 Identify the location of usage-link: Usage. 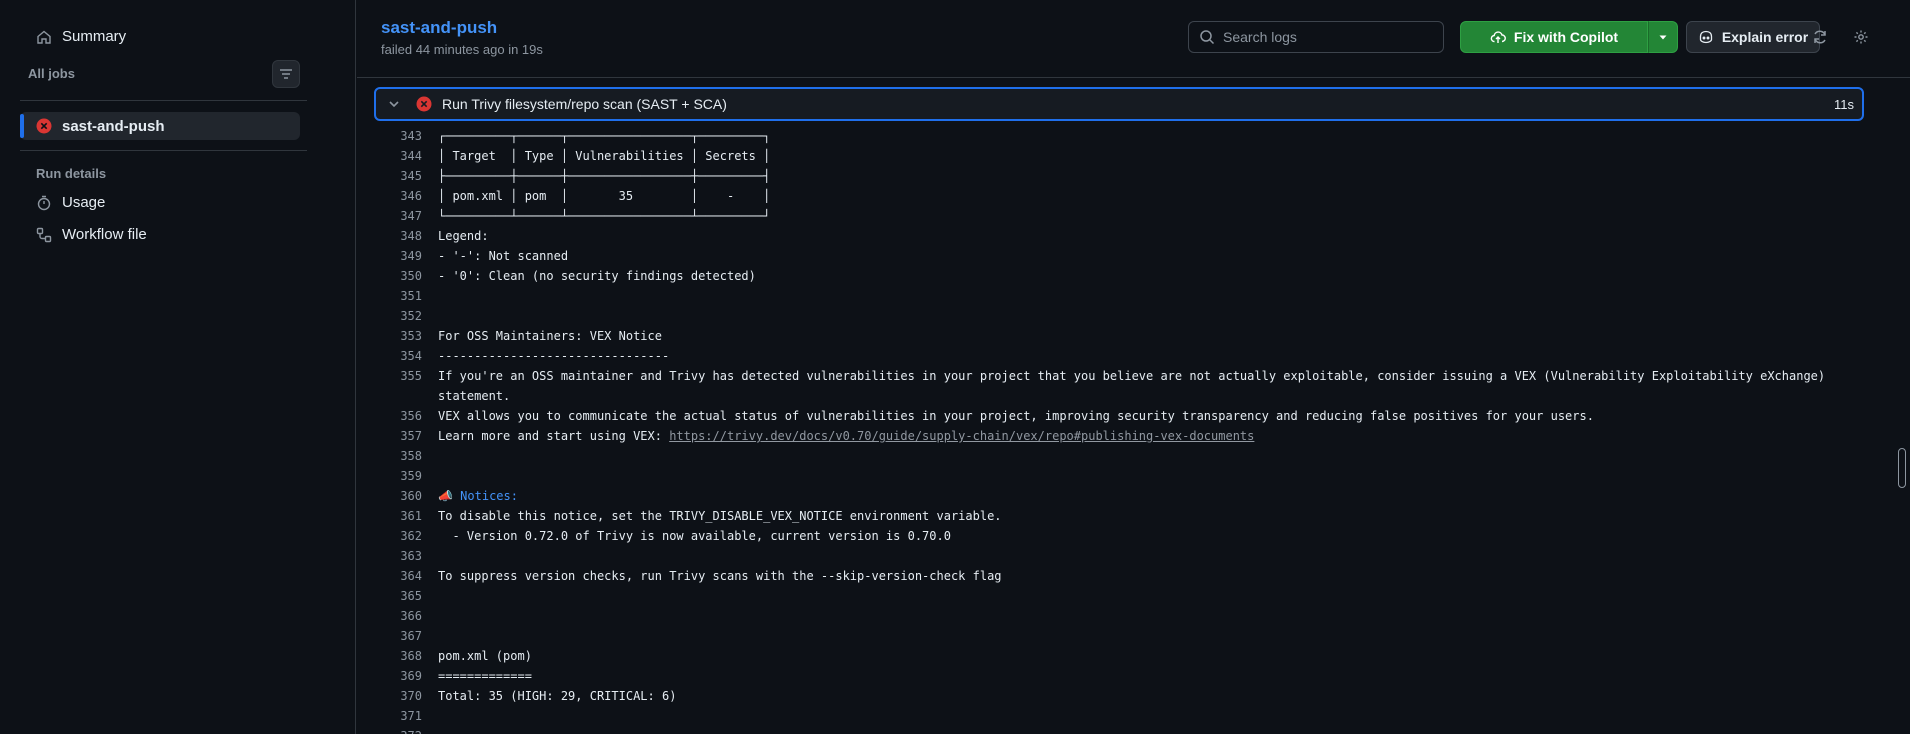
(70, 202).